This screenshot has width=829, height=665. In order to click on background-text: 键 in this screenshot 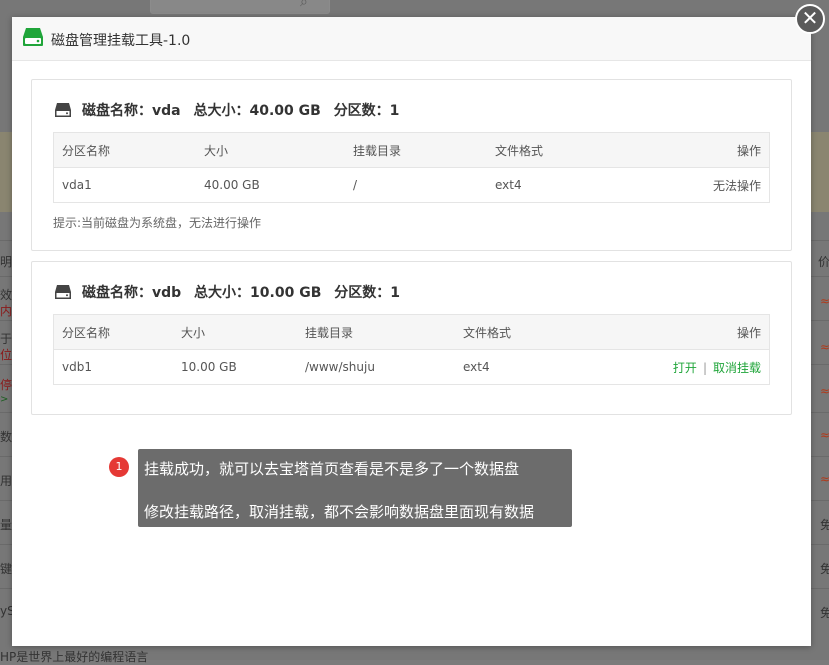, I will do `click(6, 569)`.